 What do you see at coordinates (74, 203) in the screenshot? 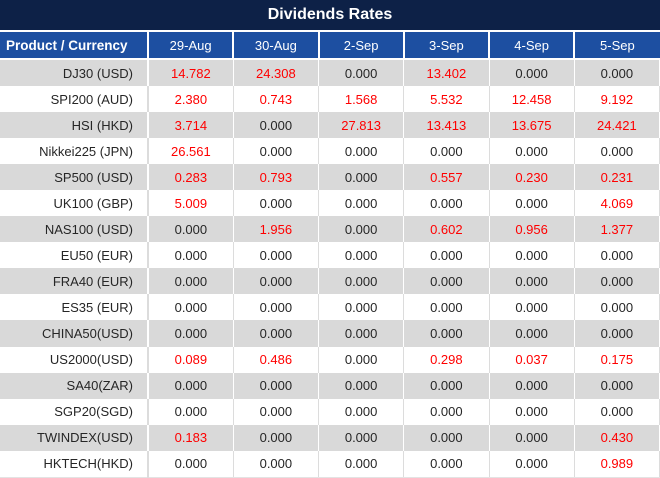
I see `product-cell: UK100 (GBP)` at bounding box center [74, 203].